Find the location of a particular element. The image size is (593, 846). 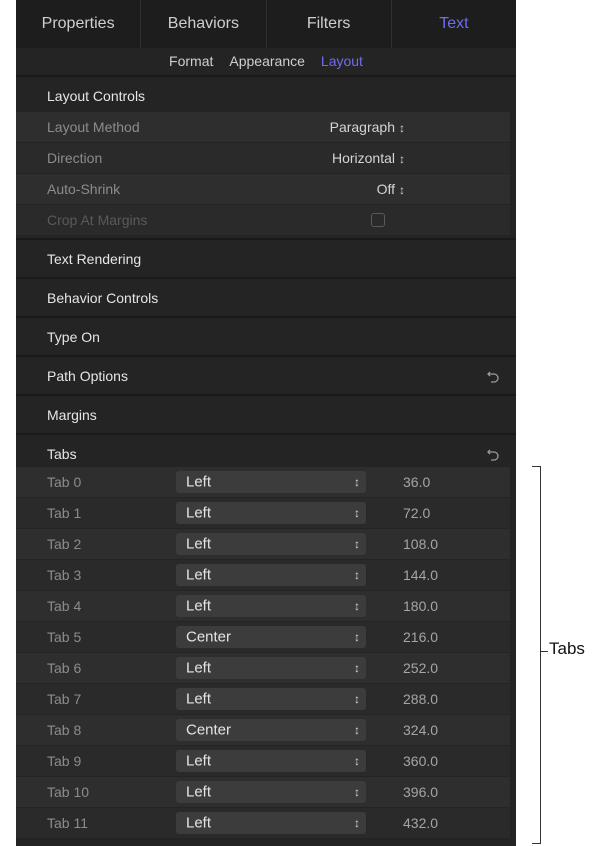

text-subtabs: Format Appearance Layout is located at coordinates (266, 60).